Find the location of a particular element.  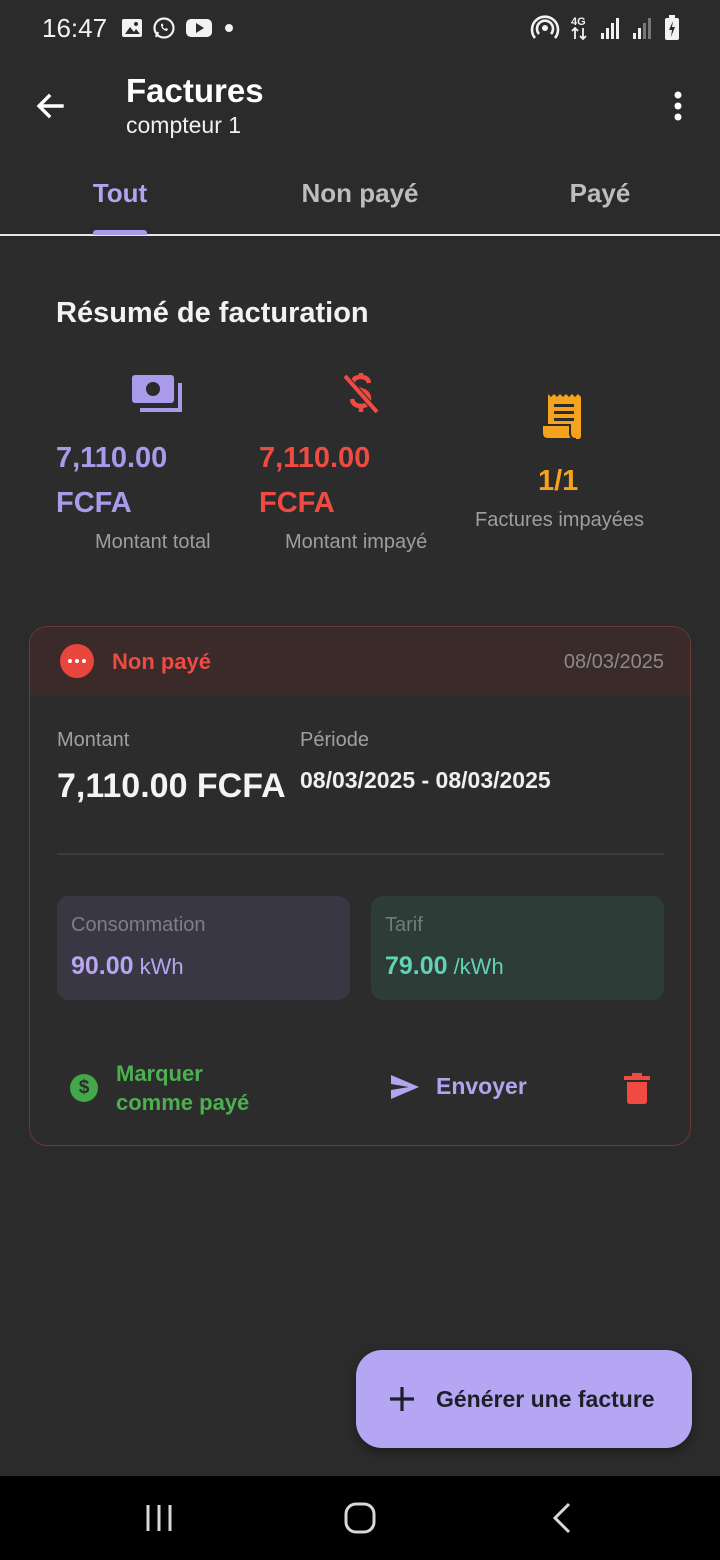

unpaid-currency: FCFA is located at coordinates (297, 503).